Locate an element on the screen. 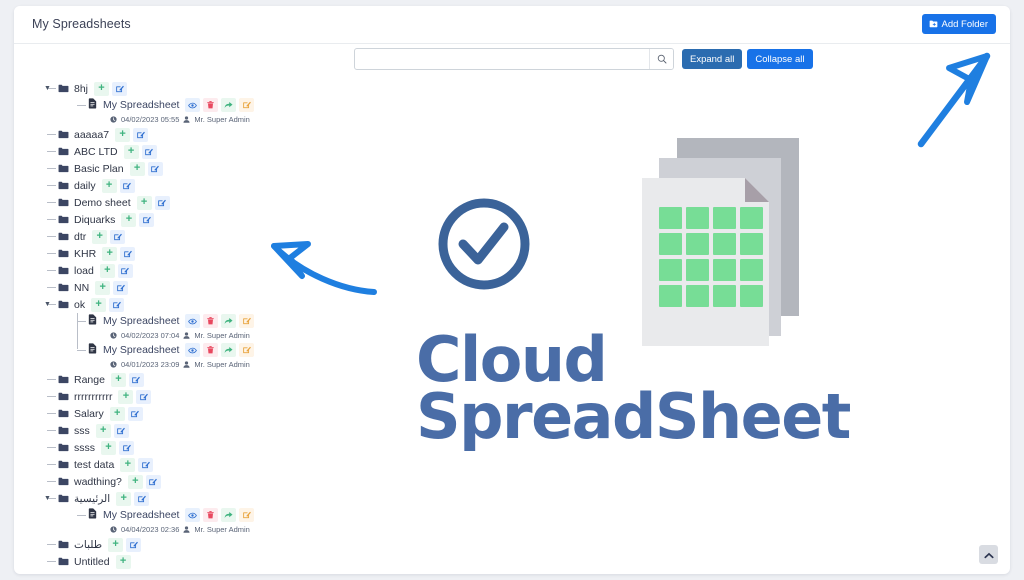  plus-icon: + is located at coordinates (107, 270).